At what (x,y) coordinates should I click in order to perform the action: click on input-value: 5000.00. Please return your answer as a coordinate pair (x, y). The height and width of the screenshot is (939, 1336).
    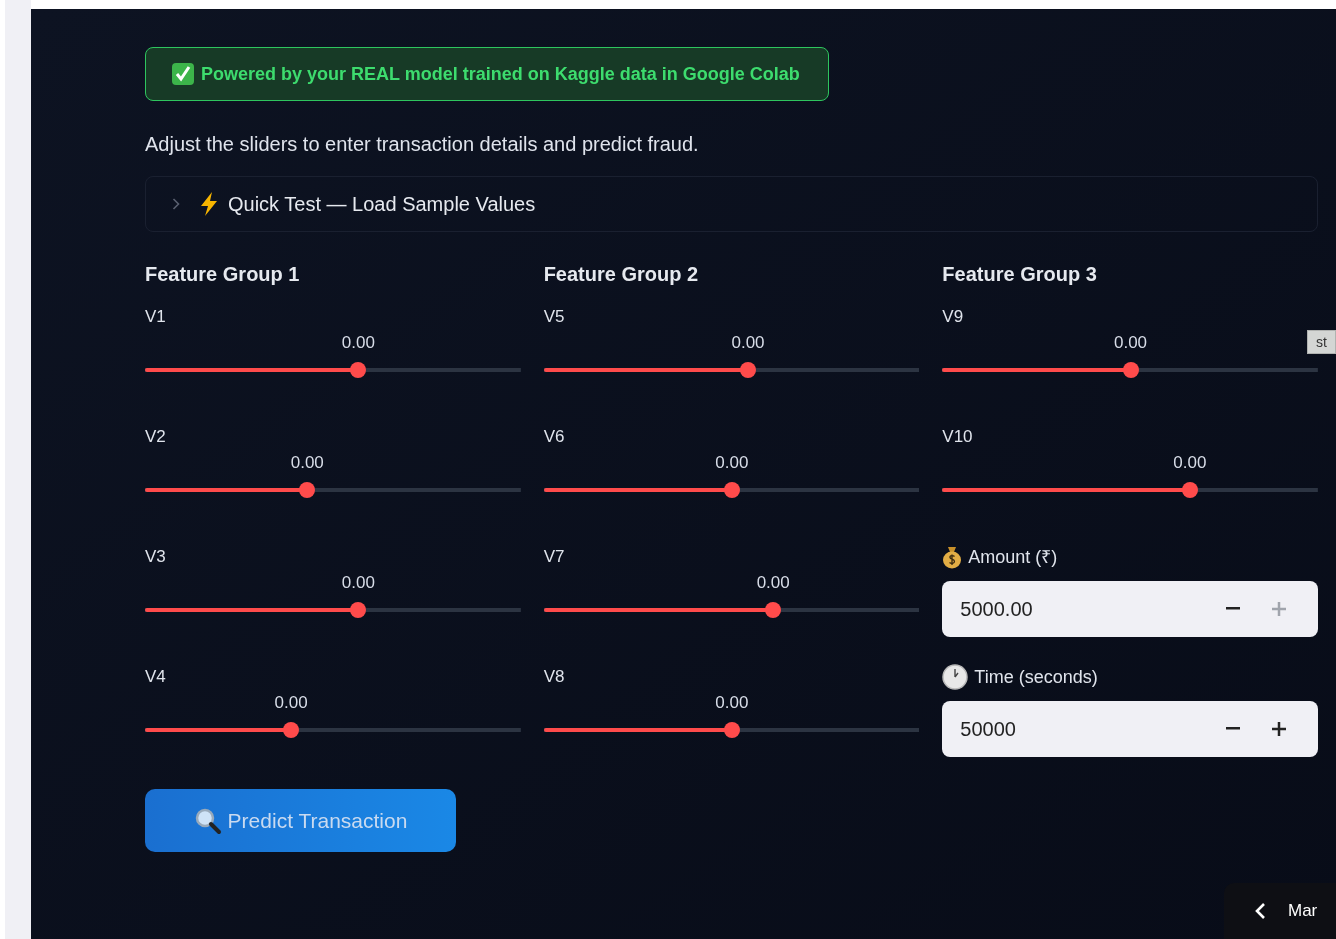
    Looking at the image, I should click on (997, 609).